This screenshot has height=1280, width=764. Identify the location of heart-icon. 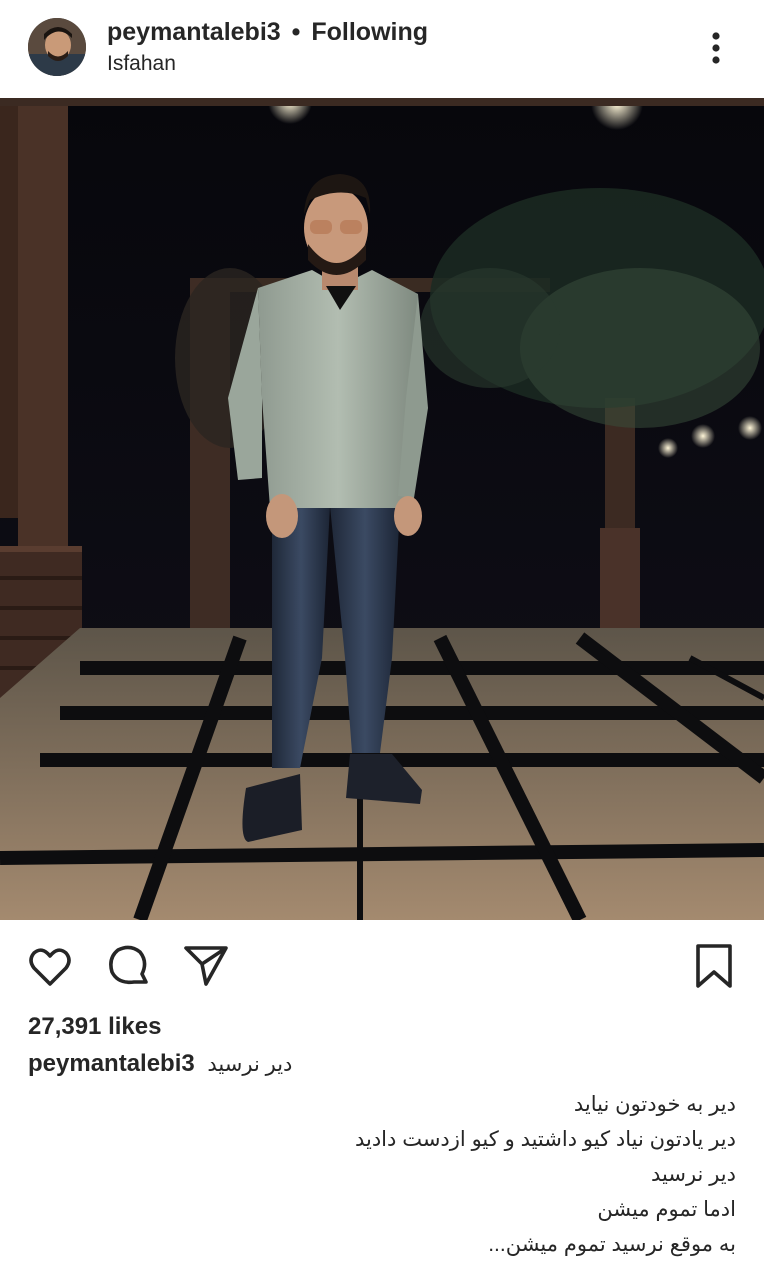
(50, 966).